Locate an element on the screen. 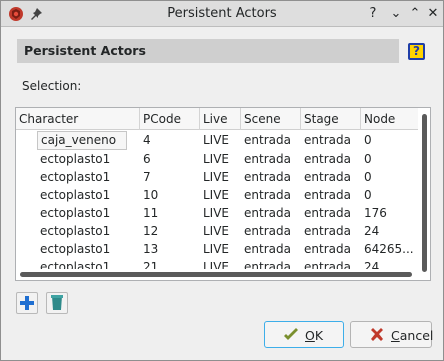 The height and width of the screenshot is (361, 444). cancel-icon is located at coordinates (377, 334).